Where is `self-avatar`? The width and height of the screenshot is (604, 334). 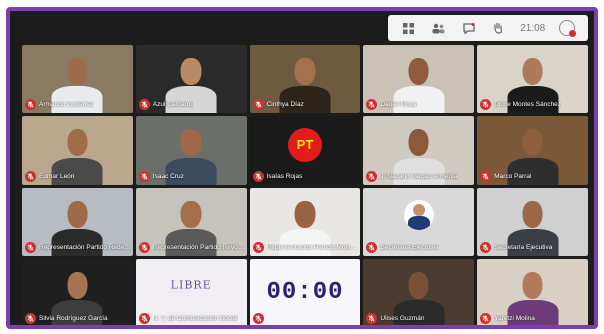
self-avatar is located at coordinates (568, 28).